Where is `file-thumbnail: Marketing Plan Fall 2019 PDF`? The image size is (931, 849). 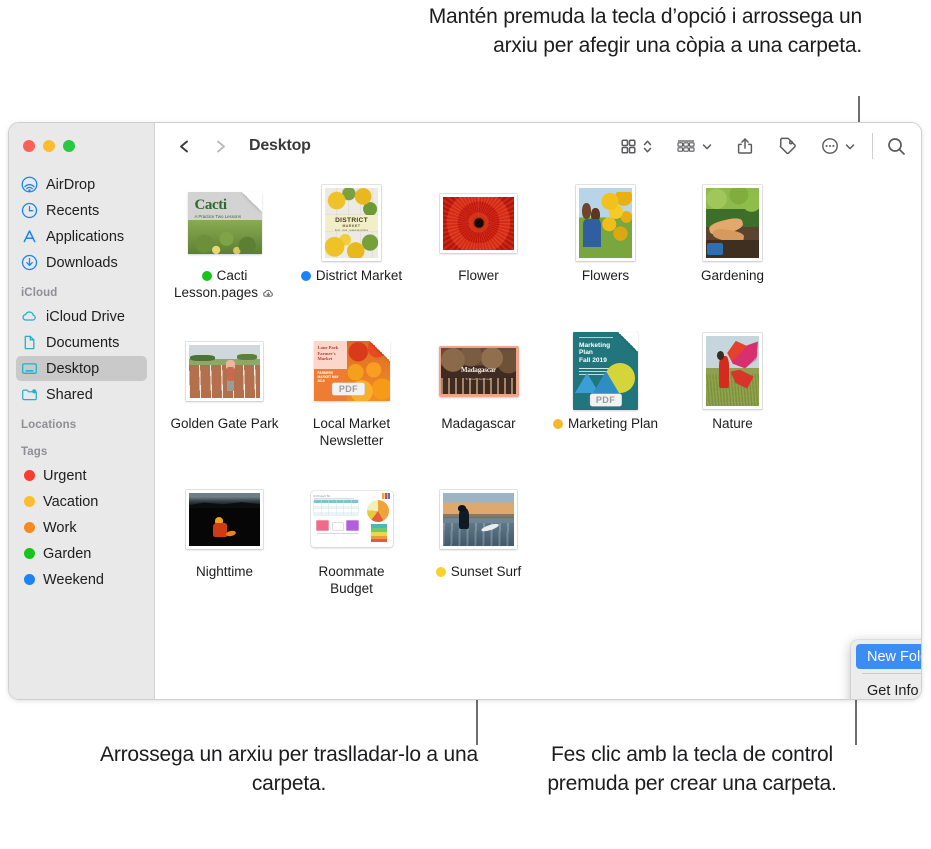
file-thumbnail: Marketing Plan Fall 2019 PDF is located at coordinates (605, 371).